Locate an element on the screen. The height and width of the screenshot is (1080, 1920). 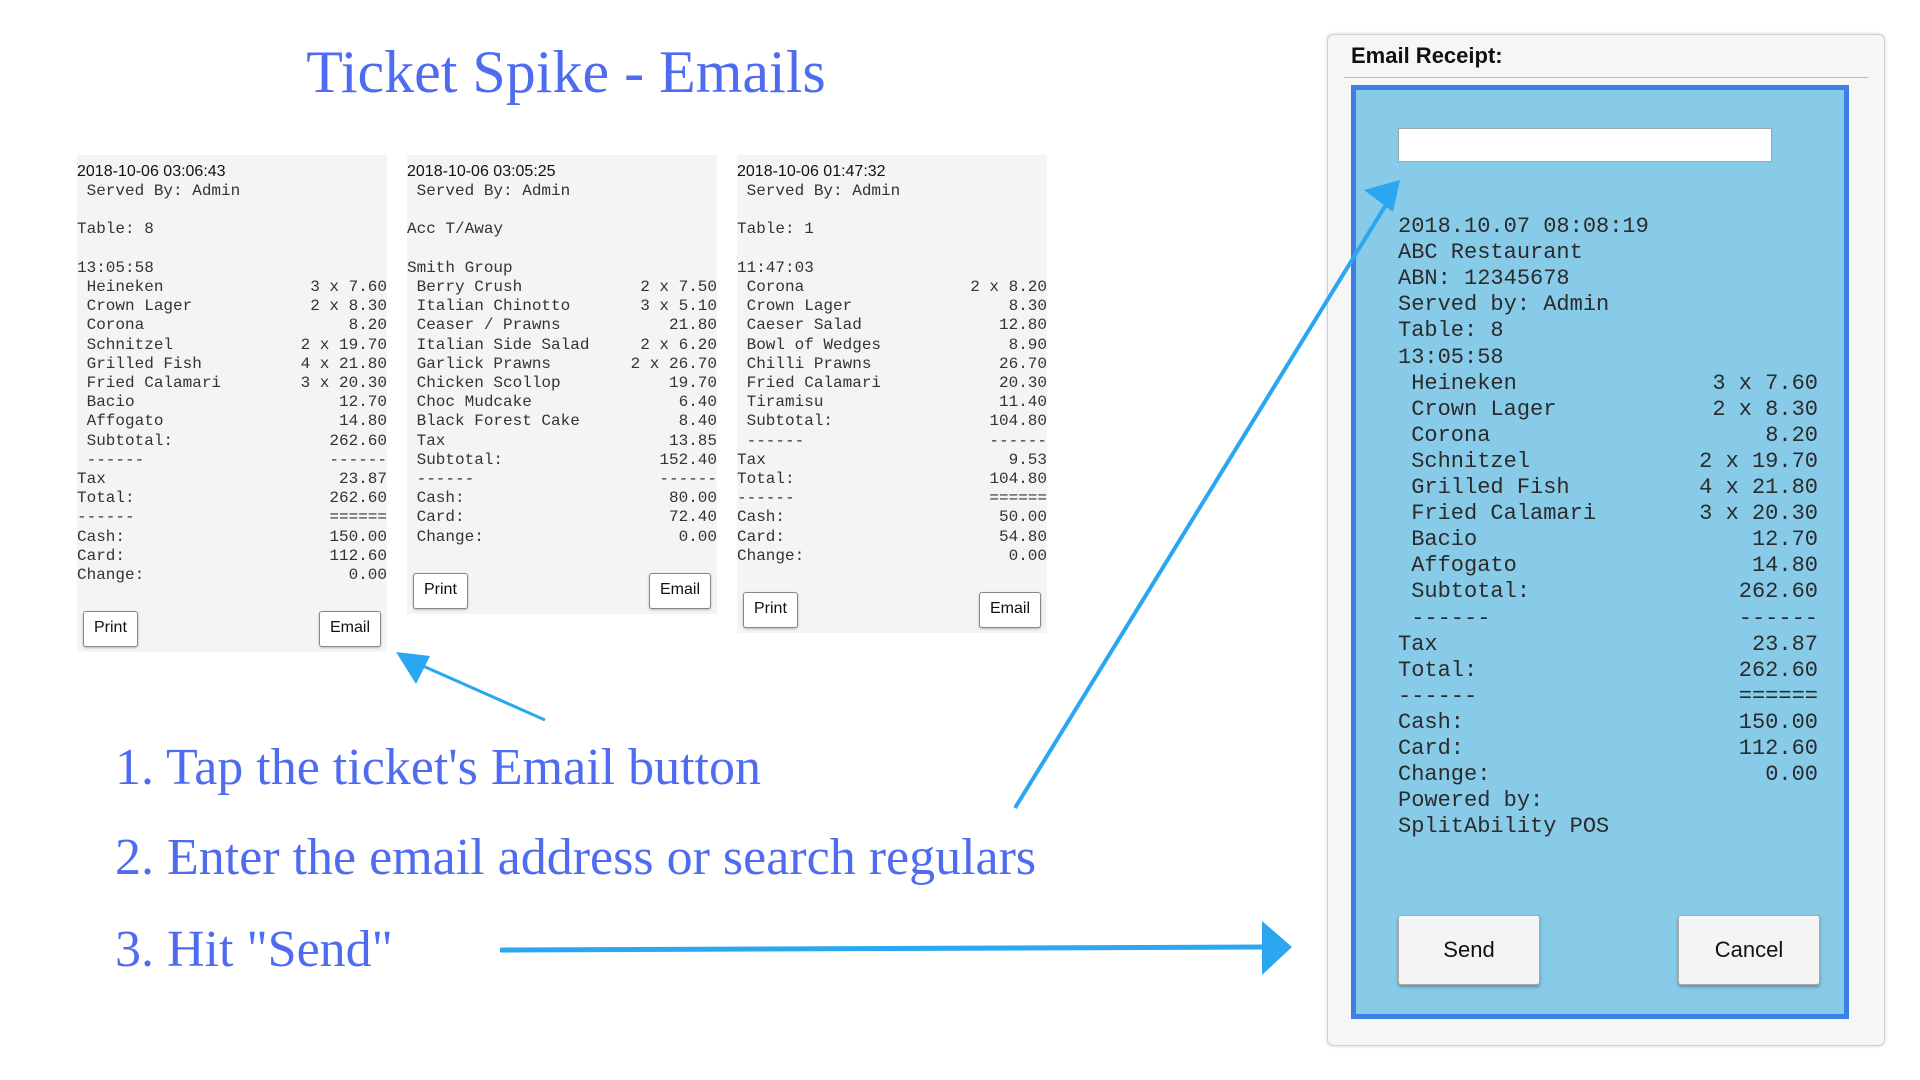
arrow-to-email-input is located at coordinates (1206, 495).